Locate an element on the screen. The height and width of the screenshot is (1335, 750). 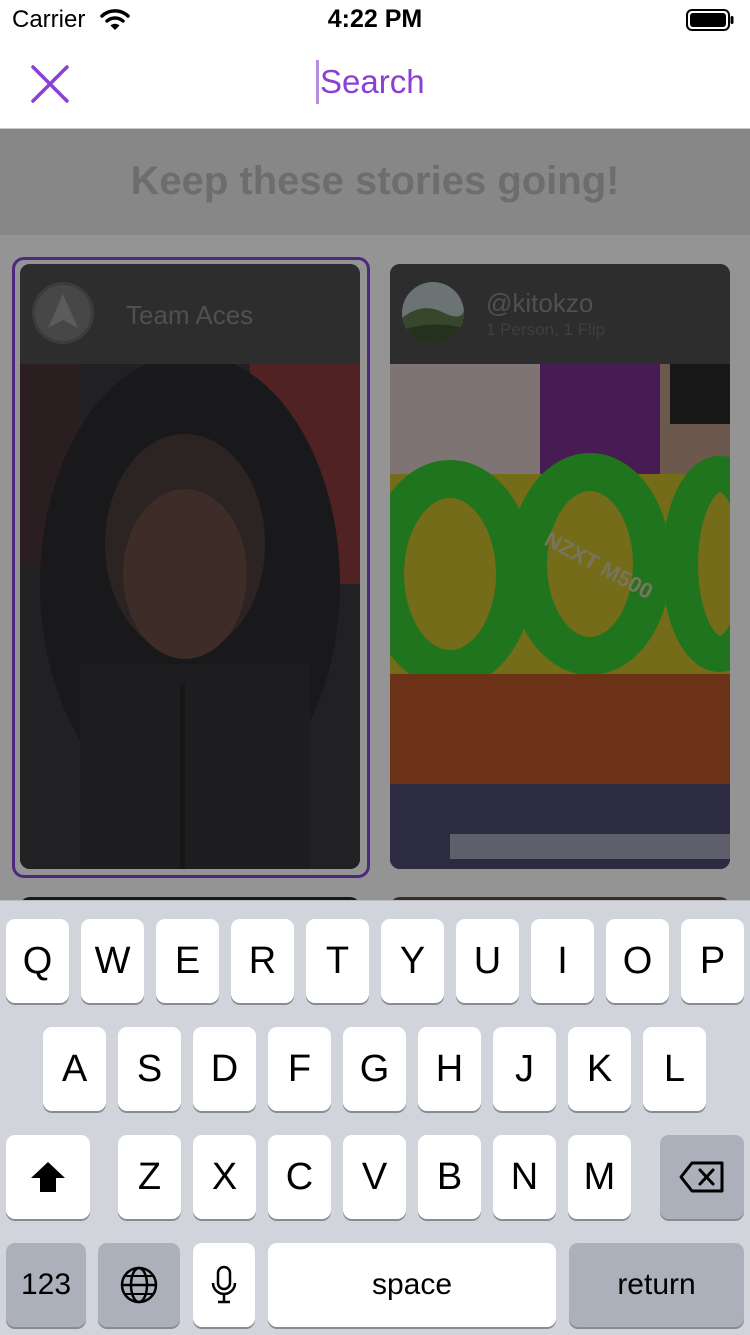
search-input is located at coordinates (500, 82).